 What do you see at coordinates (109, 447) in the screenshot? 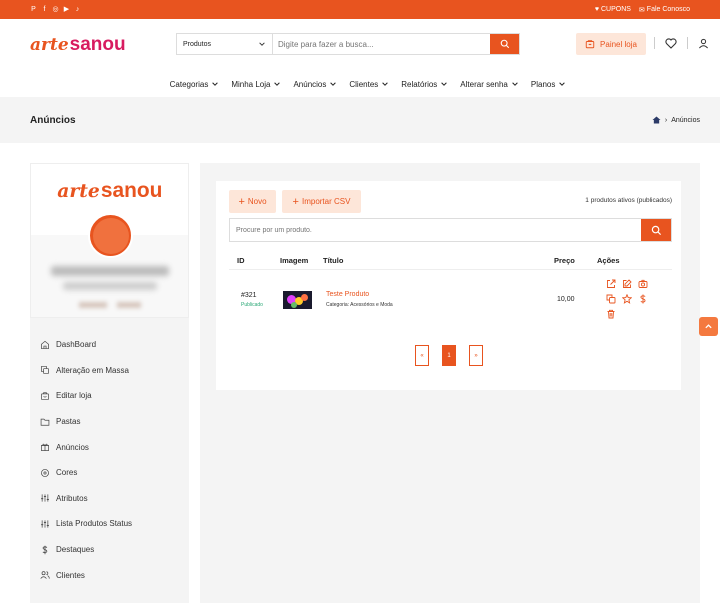
I see `sidebar-item-4: Anúncios` at bounding box center [109, 447].